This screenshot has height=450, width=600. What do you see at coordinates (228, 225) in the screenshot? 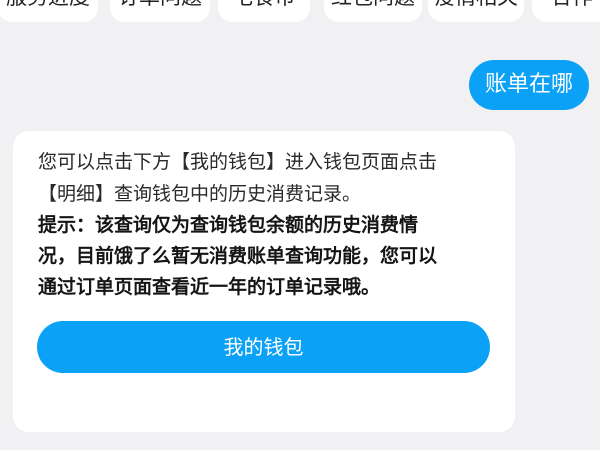
I see `bot-tip-line: 提示：该查询仅为查询钱包余额的历史消费情` at bounding box center [228, 225].